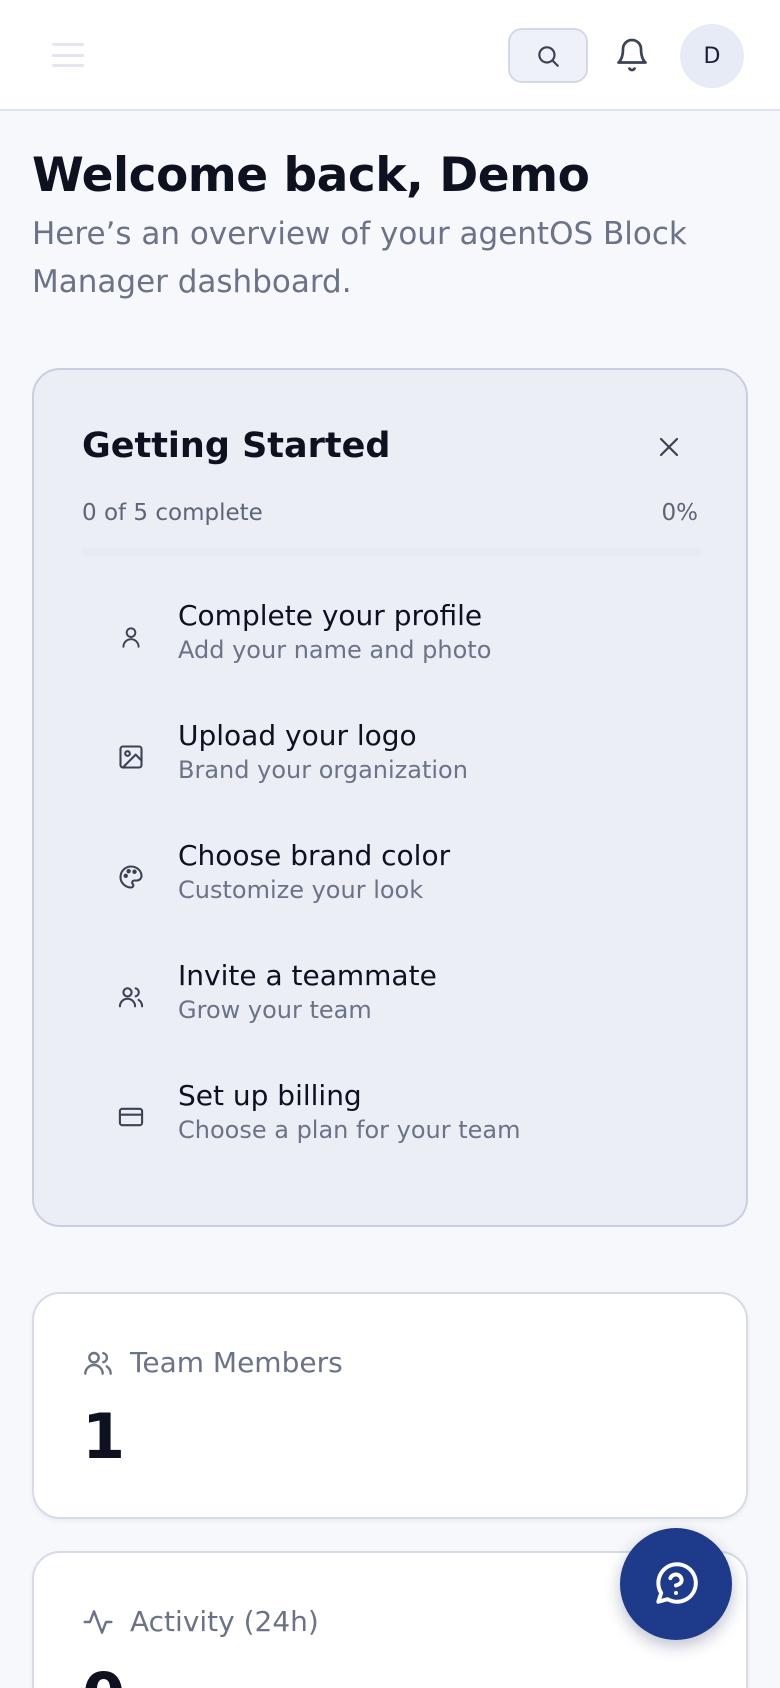  What do you see at coordinates (236, 1362) in the screenshot?
I see `stat-label: Team Members` at bounding box center [236, 1362].